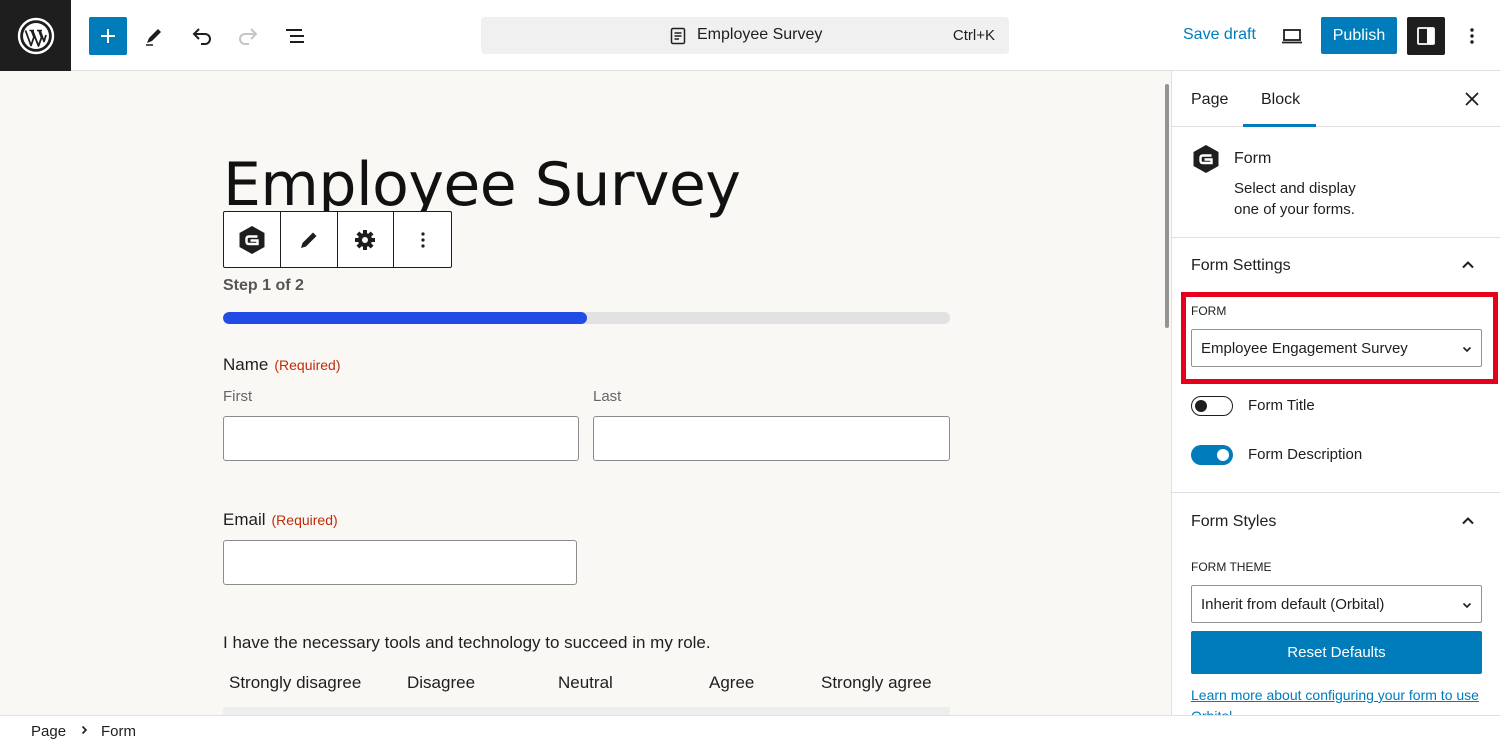 This screenshot has height=743, width=1500. What do you see at coordinates (1279, 125) in the screenshot?
I see `active-tab-indicator` at bounding box center [1279, 125].